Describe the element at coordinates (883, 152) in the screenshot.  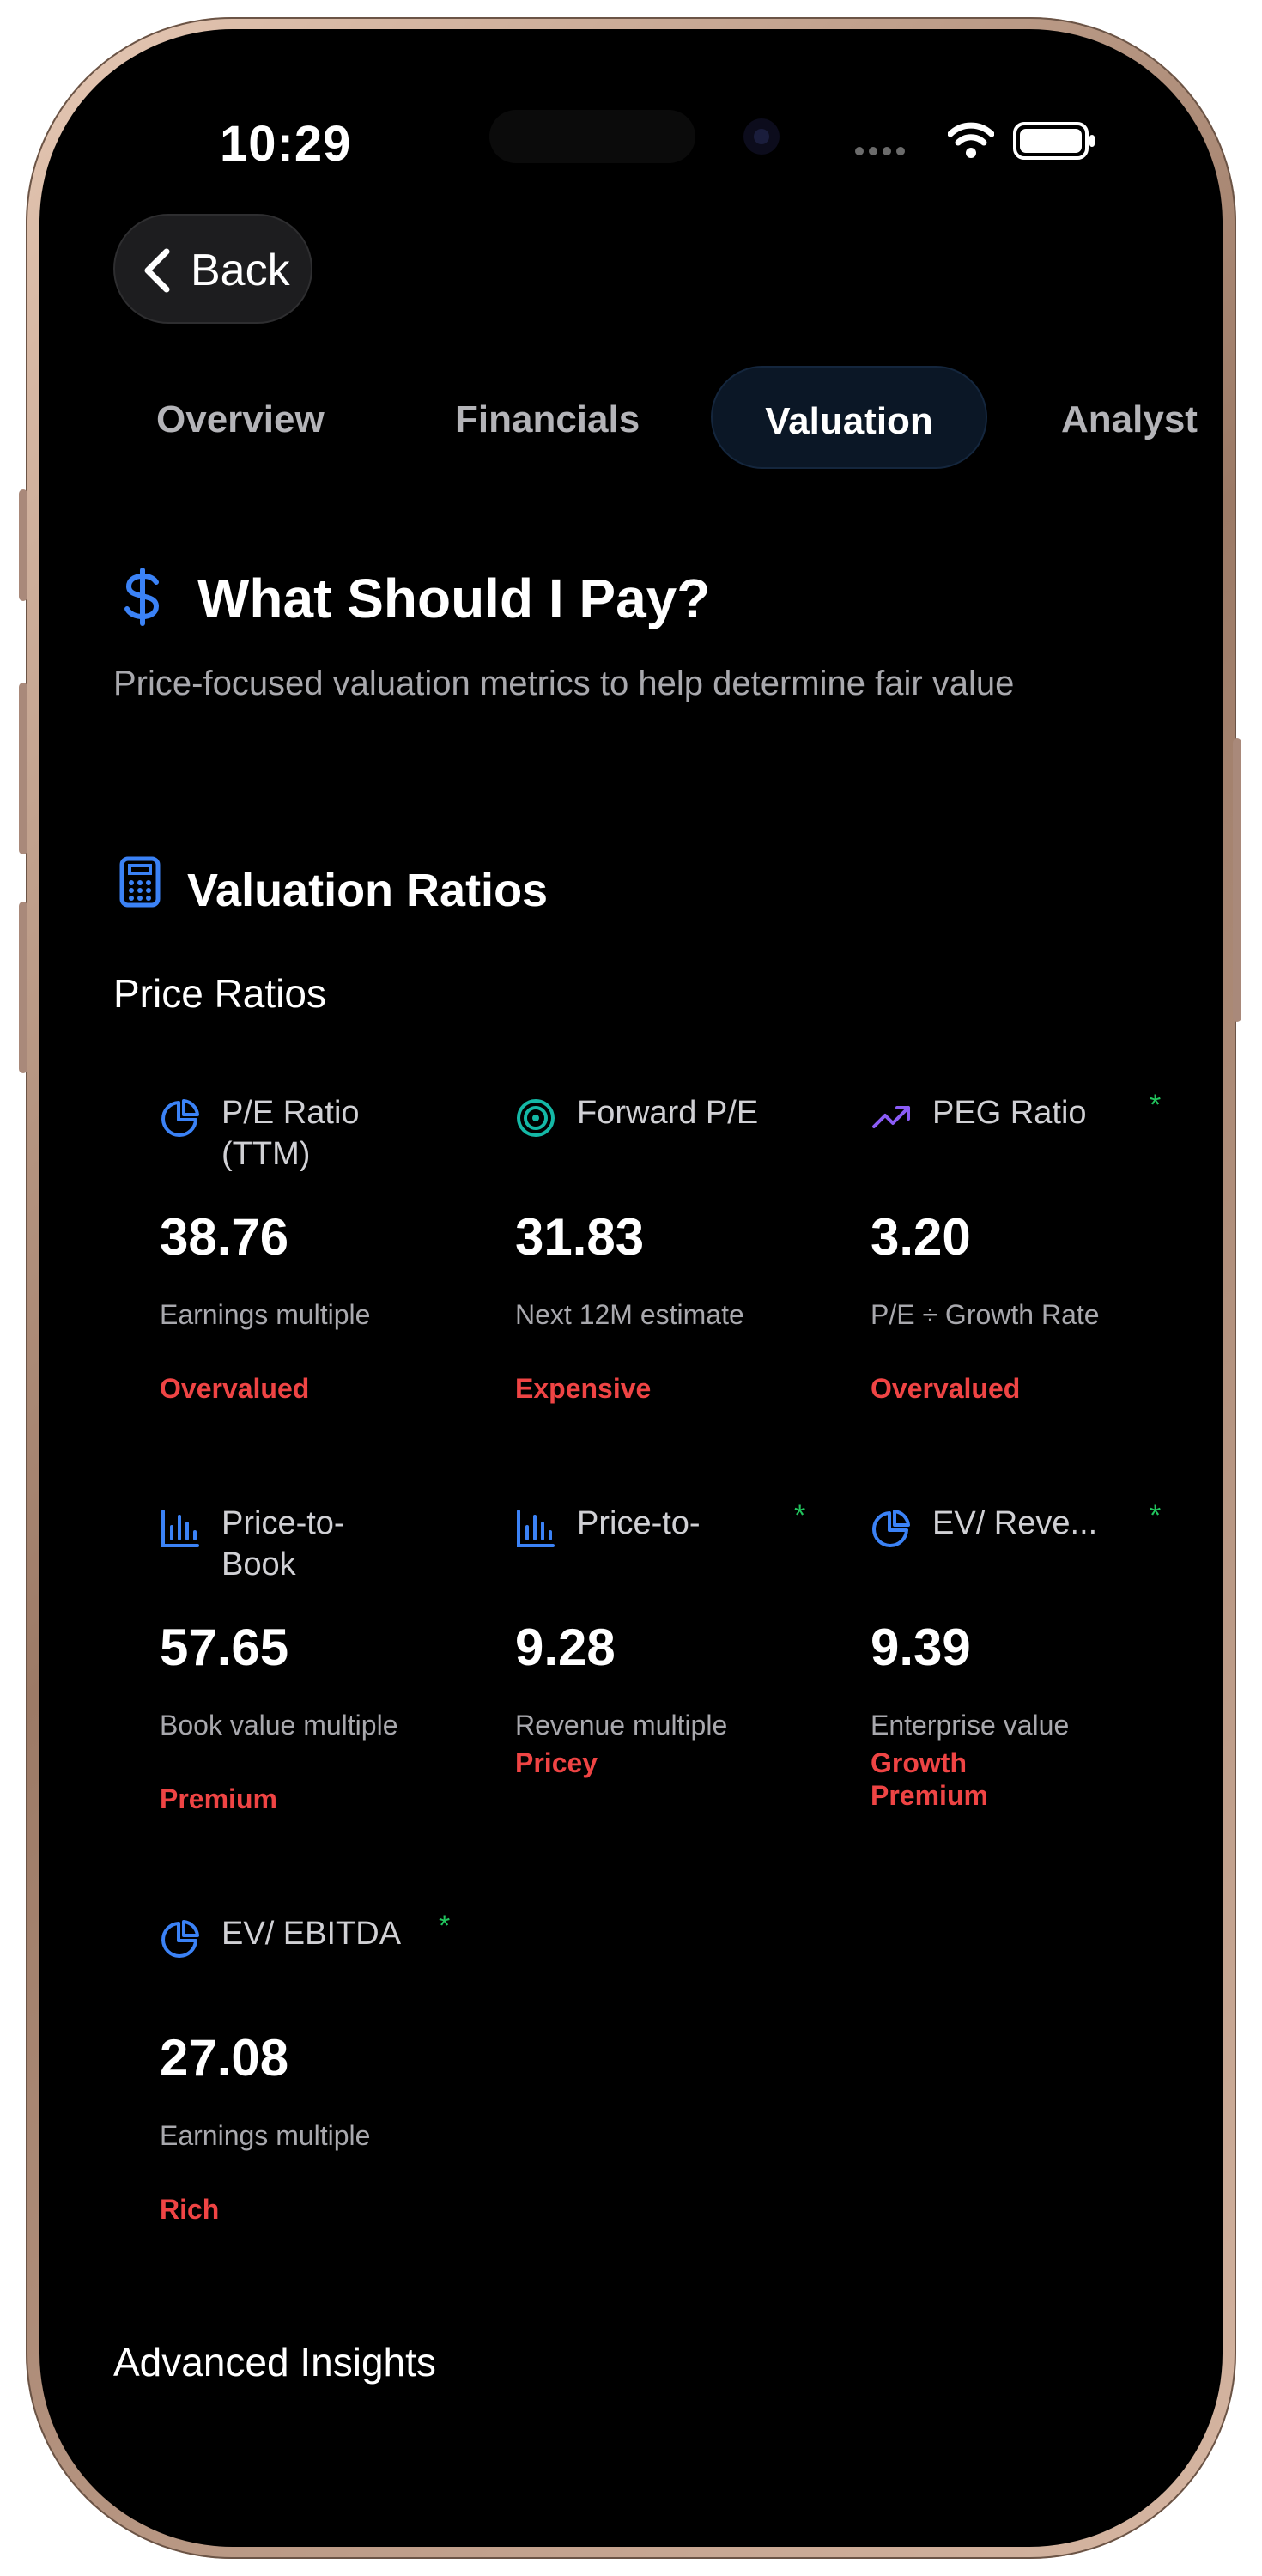
I see `cellular-signal-icon` at that location.